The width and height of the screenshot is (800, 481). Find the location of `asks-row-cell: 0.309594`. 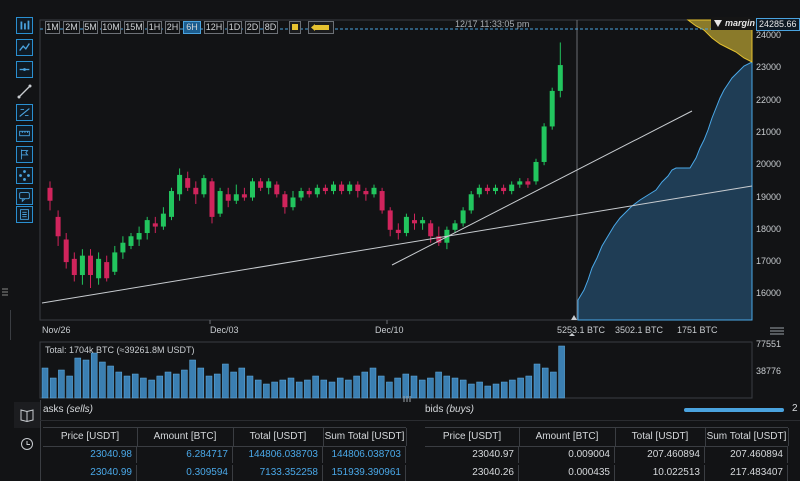

asks-row-cell: 0.309594 is located at coordinates (185, 473).